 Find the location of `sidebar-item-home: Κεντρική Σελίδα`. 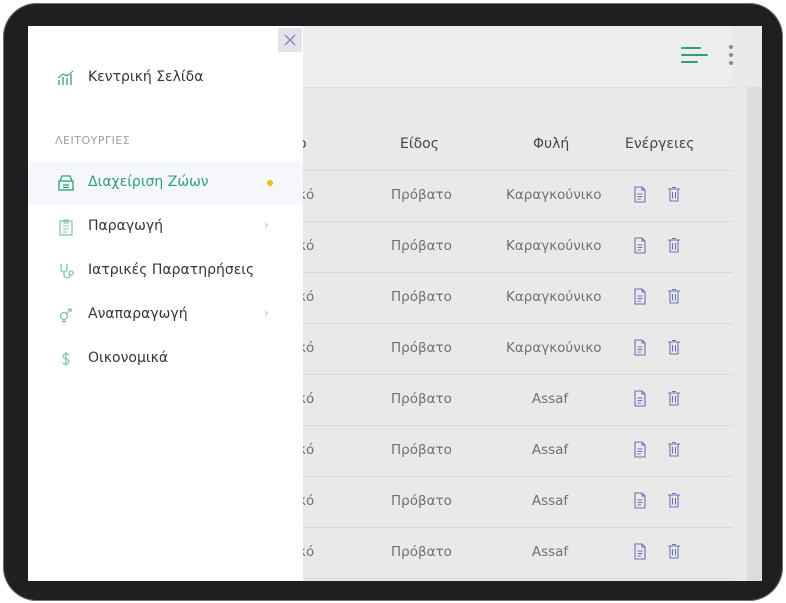

sidebar-item-home: Κεντρική Σελίδα is located at coordinates (165, 78).